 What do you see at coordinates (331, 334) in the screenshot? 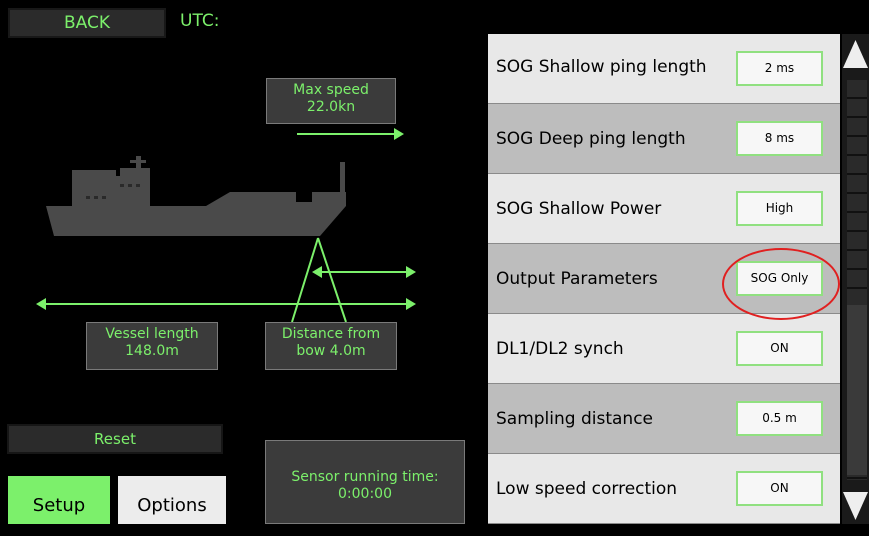
I see `distance-title: Distance from` at bounding box center [331, 334].